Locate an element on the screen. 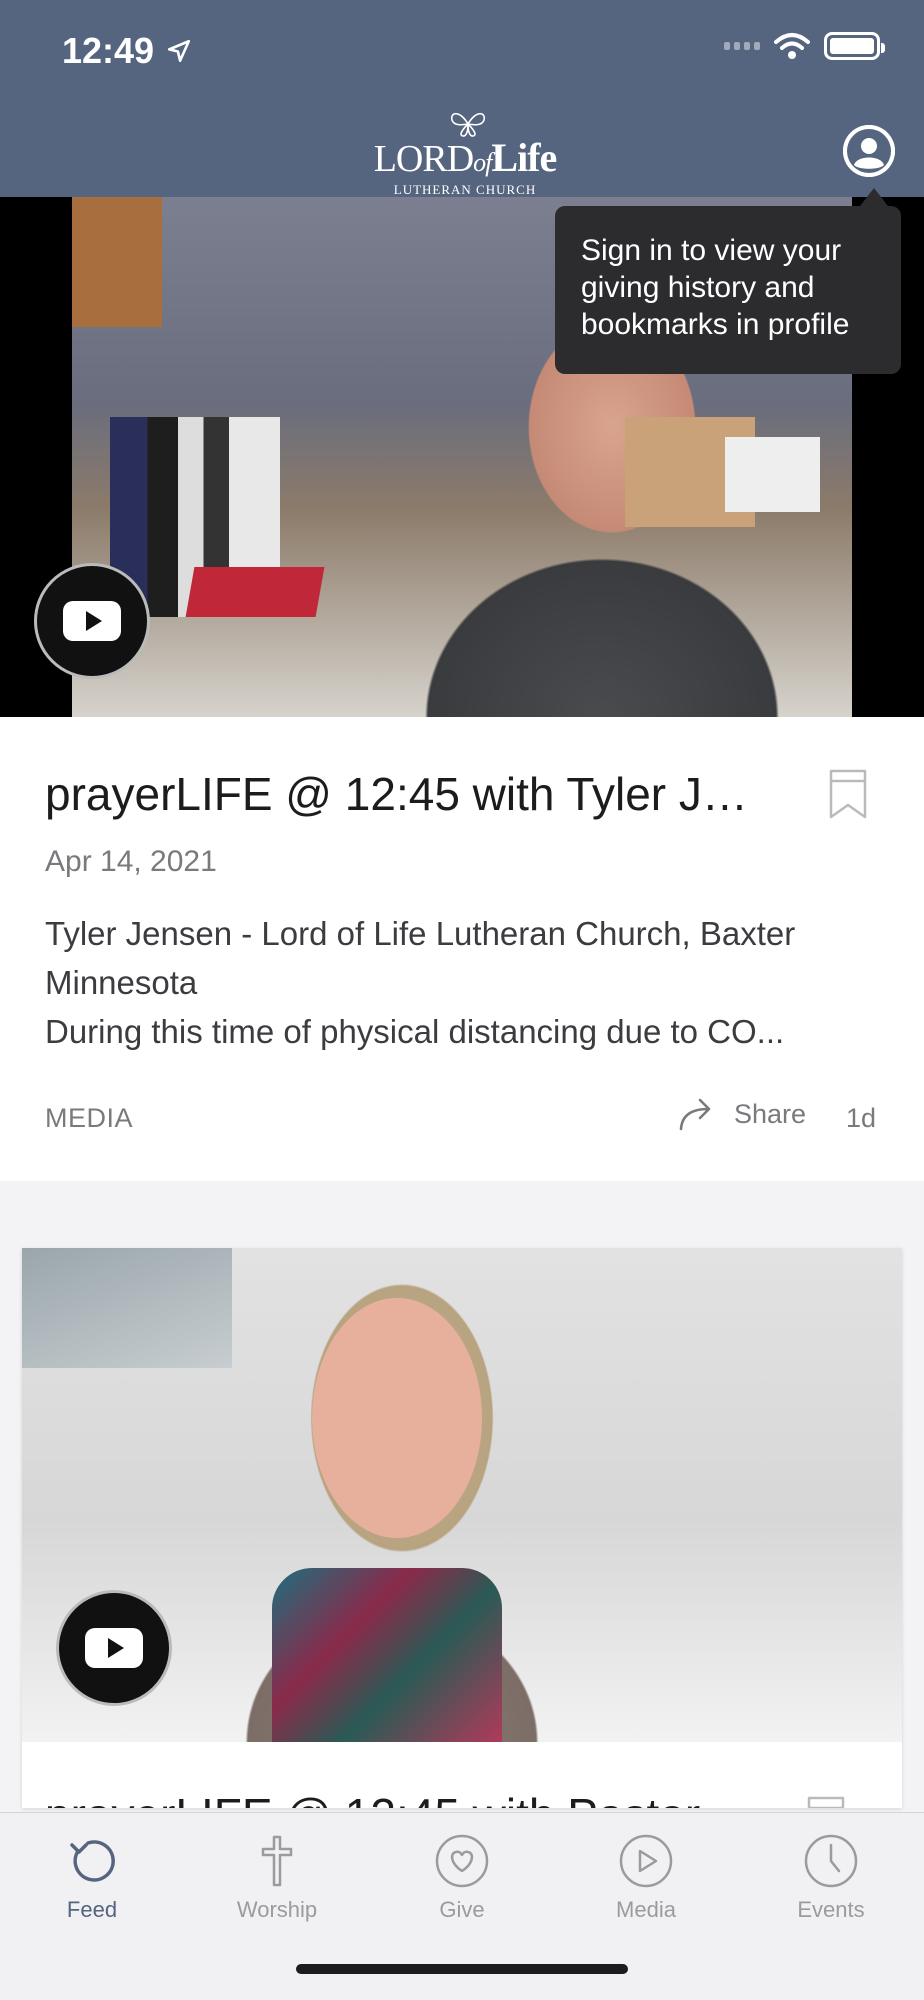 The width and height of the screenshot is (924, 2000). tab-feed: Feed is located at coordinates (92, 1878).